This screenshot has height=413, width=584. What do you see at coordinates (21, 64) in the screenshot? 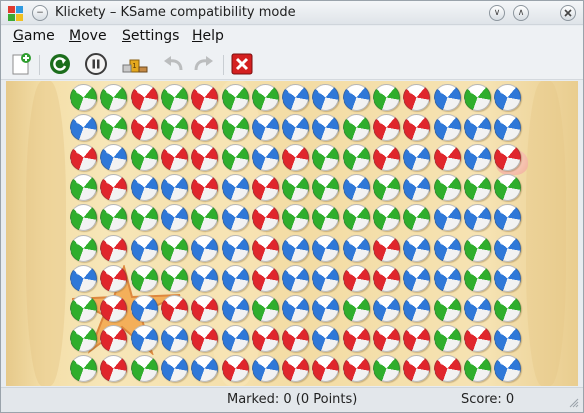
I see `new-game-button` at bounding box center [21, 64].